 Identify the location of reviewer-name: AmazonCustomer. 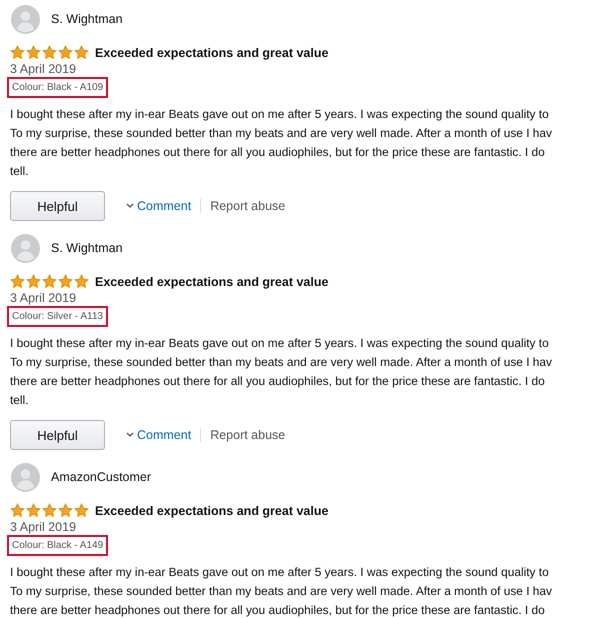
(101, 477).